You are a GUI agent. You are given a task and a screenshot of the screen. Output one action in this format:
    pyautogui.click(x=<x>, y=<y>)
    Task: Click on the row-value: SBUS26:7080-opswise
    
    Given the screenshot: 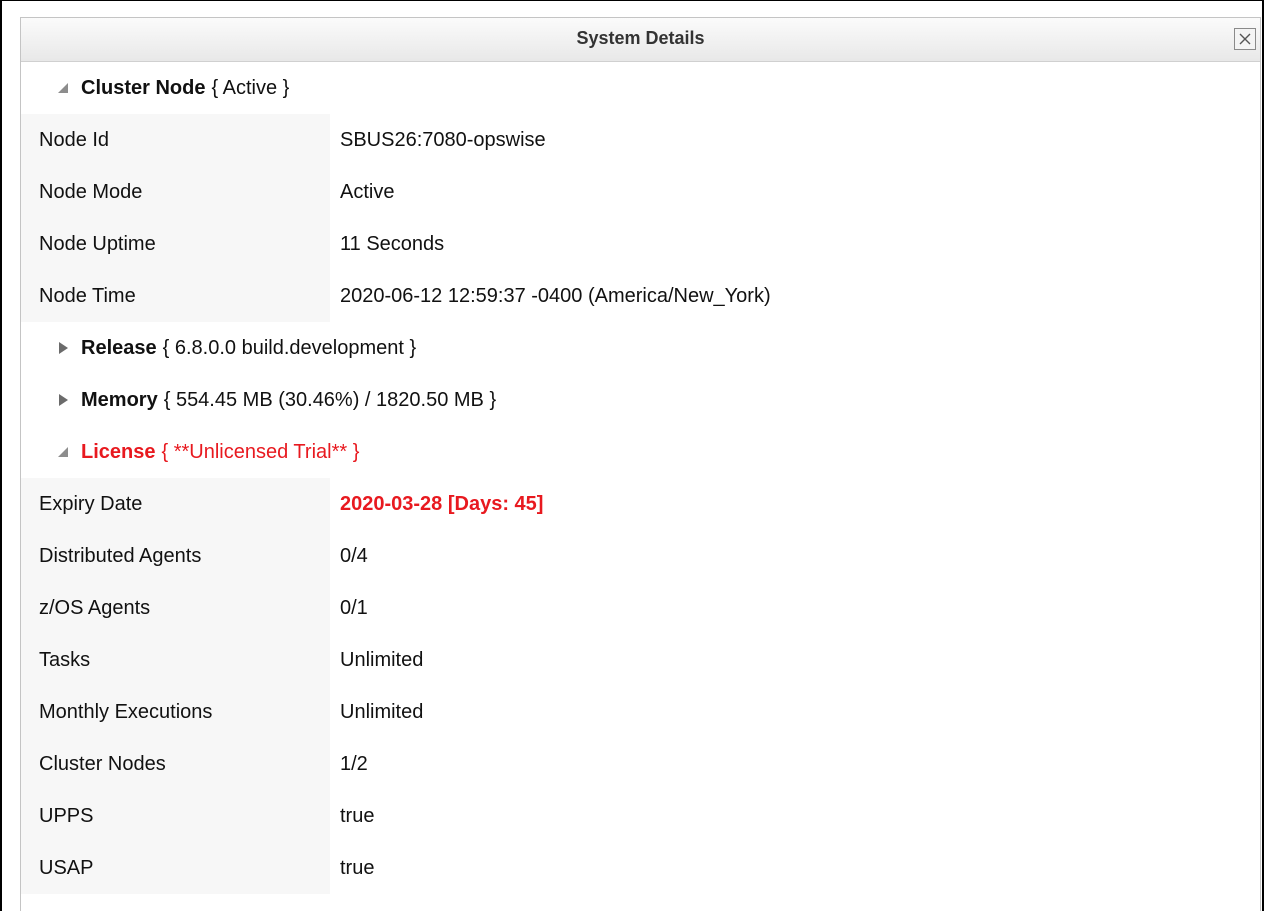 What is the action you would take?
    pyautogui.click(x=443, y=139)
    